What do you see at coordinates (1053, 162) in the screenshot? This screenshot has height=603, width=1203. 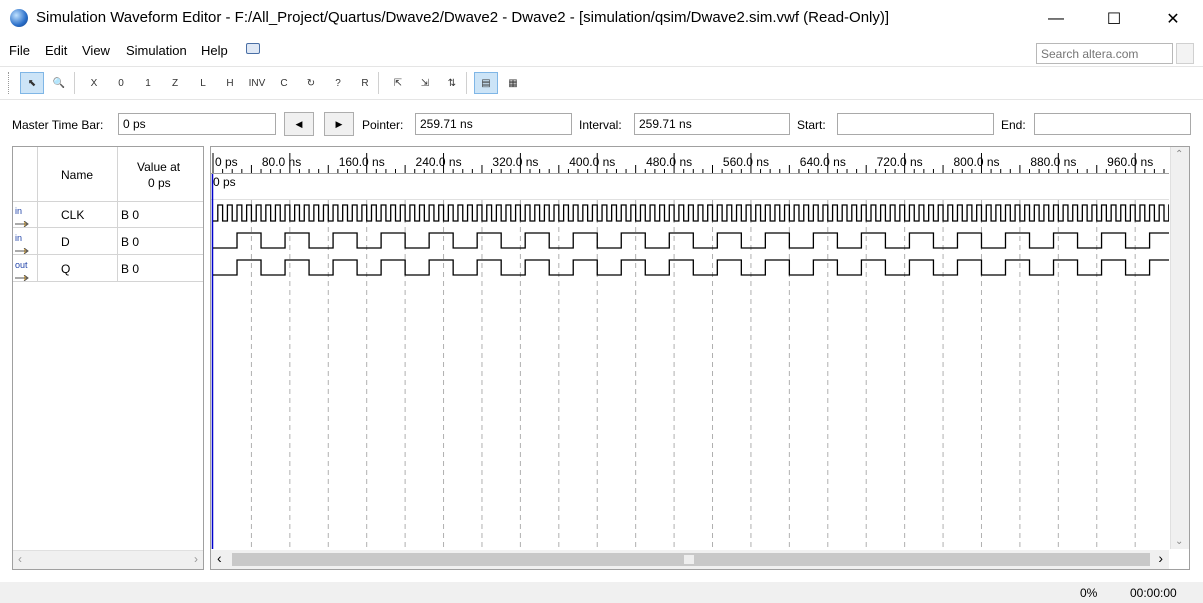 I see `time-axis-label: 880.0 ns` at bounding box center [1053, 162].